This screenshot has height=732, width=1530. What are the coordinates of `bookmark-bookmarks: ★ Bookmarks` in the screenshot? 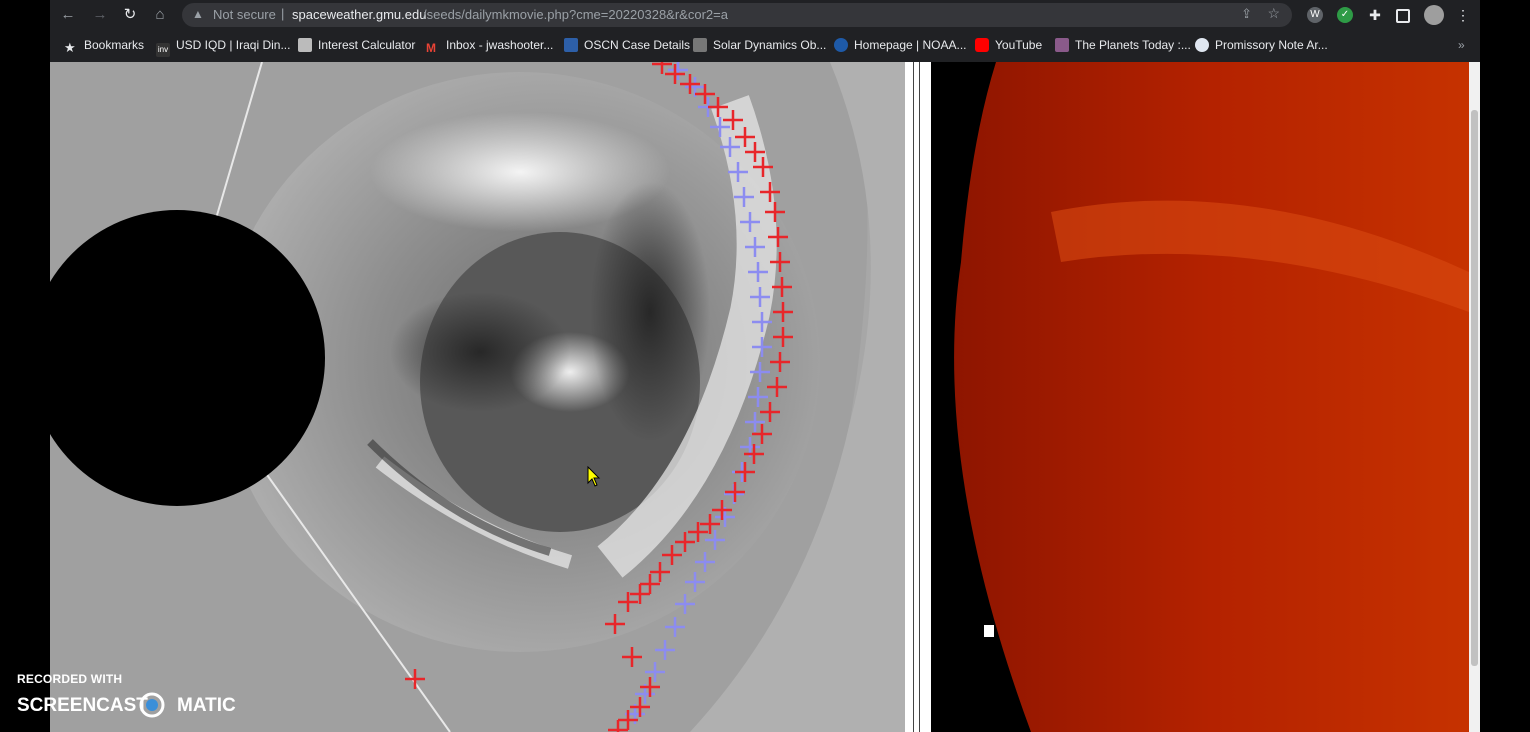 It's located at (104, 46).